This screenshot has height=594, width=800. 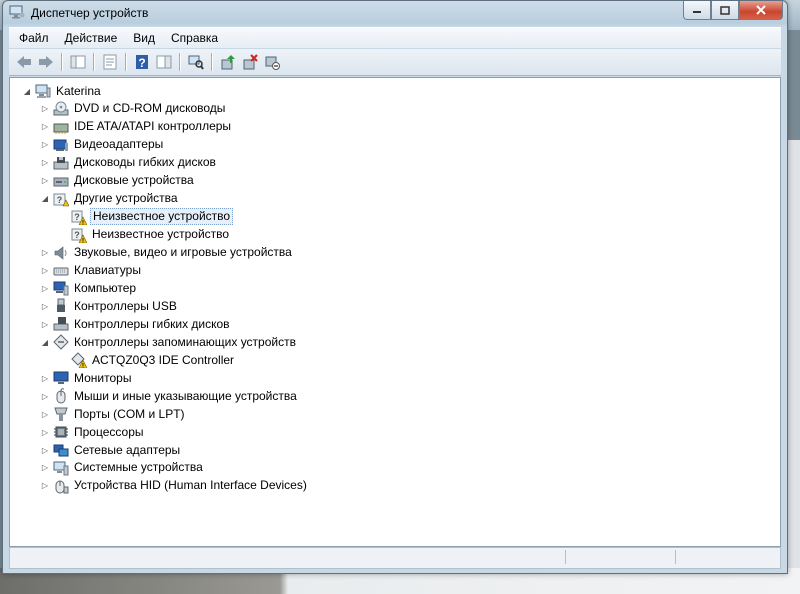 I want to click on show-hide-console-tree-icon, so click(x=78, y=62).